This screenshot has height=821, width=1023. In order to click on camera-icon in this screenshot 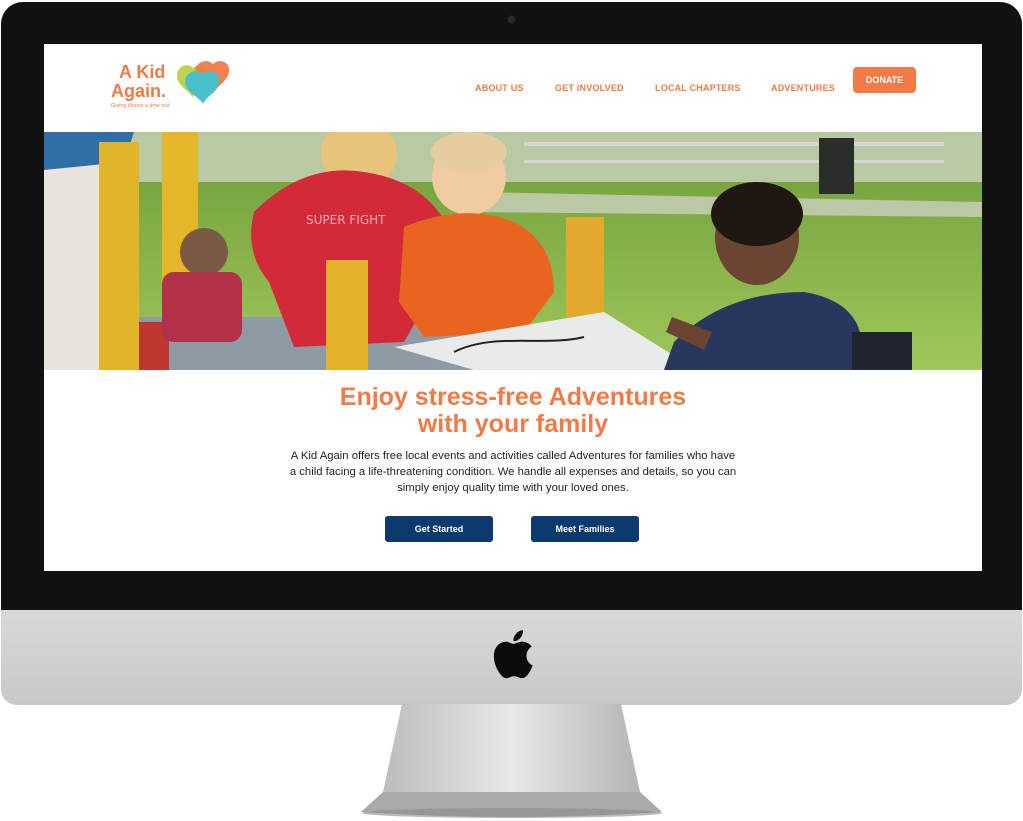, I will do `click(511, 19)`.